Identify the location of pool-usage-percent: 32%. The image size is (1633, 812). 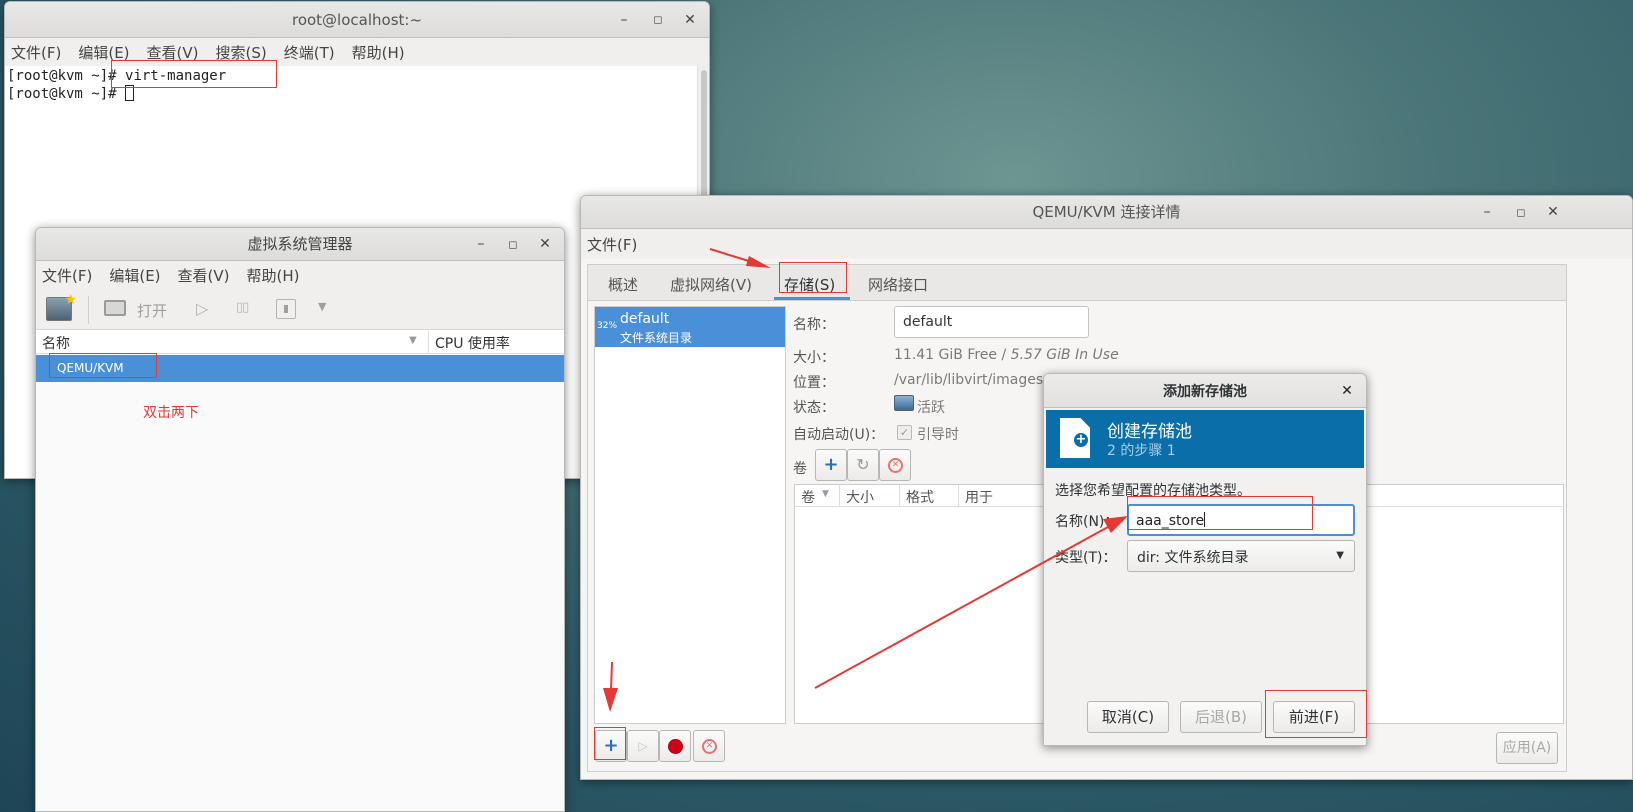
(607, 326).